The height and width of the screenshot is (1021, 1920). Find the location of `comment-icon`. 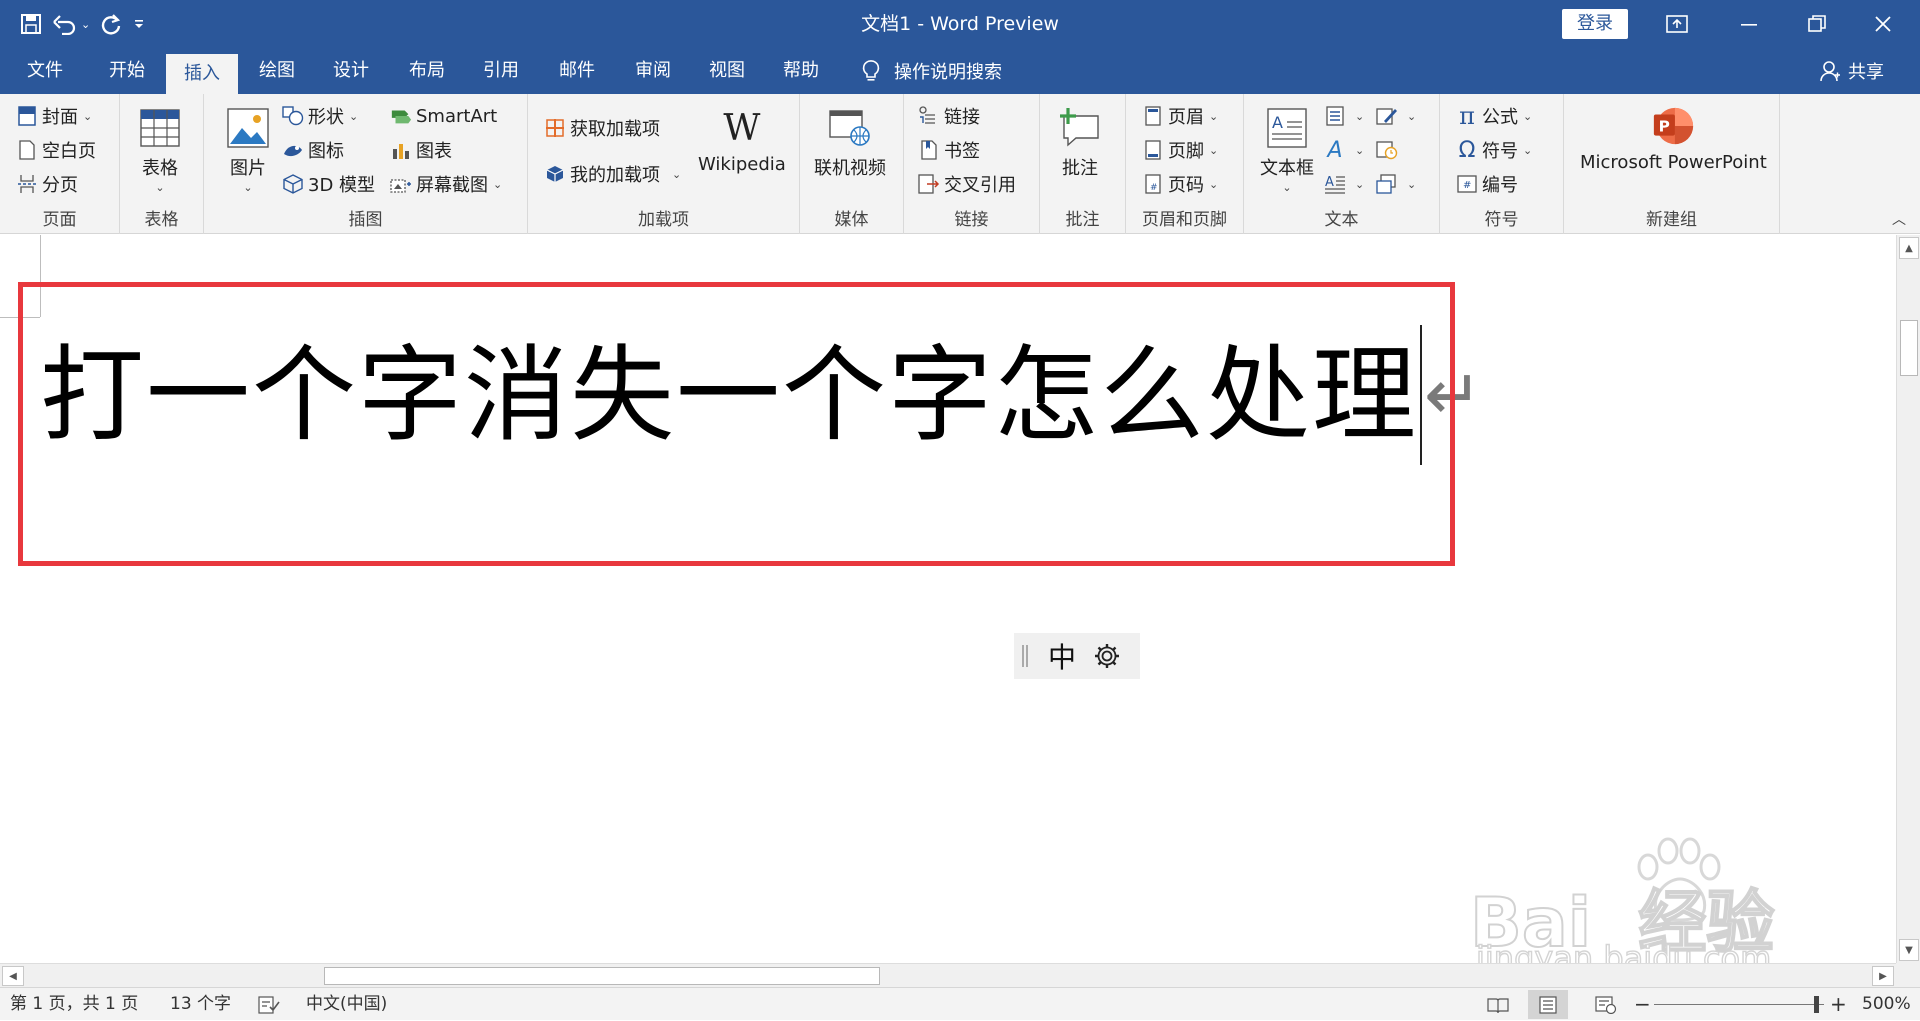

comment-icon is located at coordinates (1080, 128).